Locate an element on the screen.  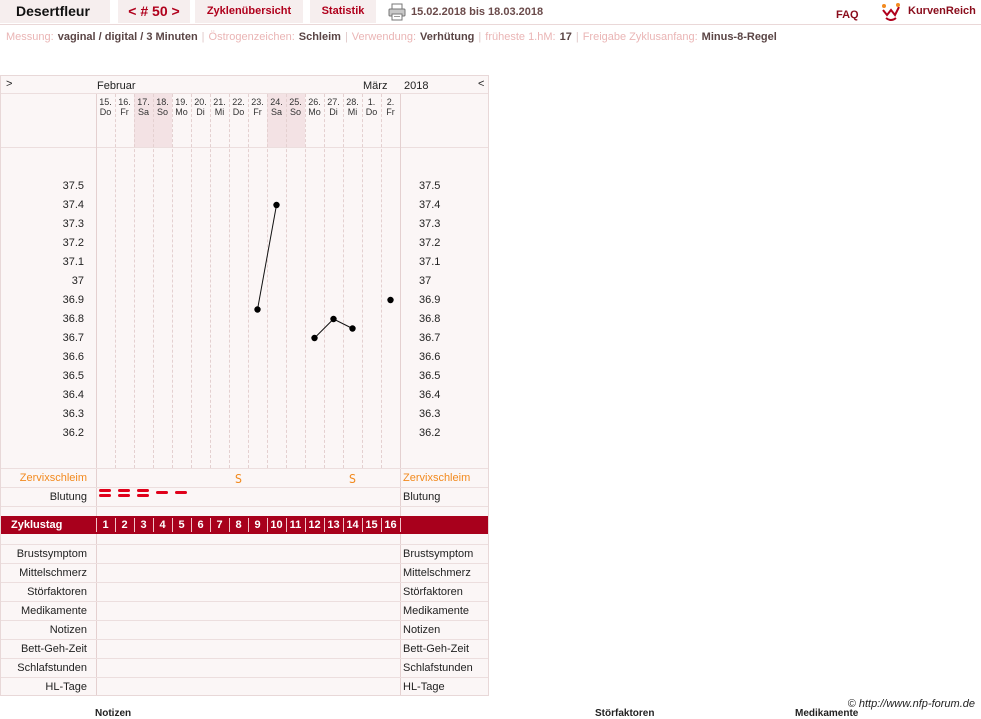
row-label-stoer: Störfaktoren is located at coordinates (57, 592).